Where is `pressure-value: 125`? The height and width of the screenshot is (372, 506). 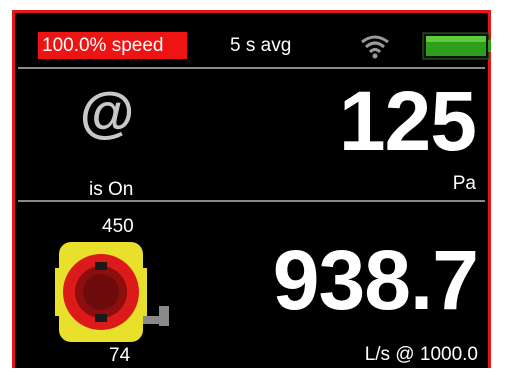
pressure-value: 125 is located at coordinates (407, 121).